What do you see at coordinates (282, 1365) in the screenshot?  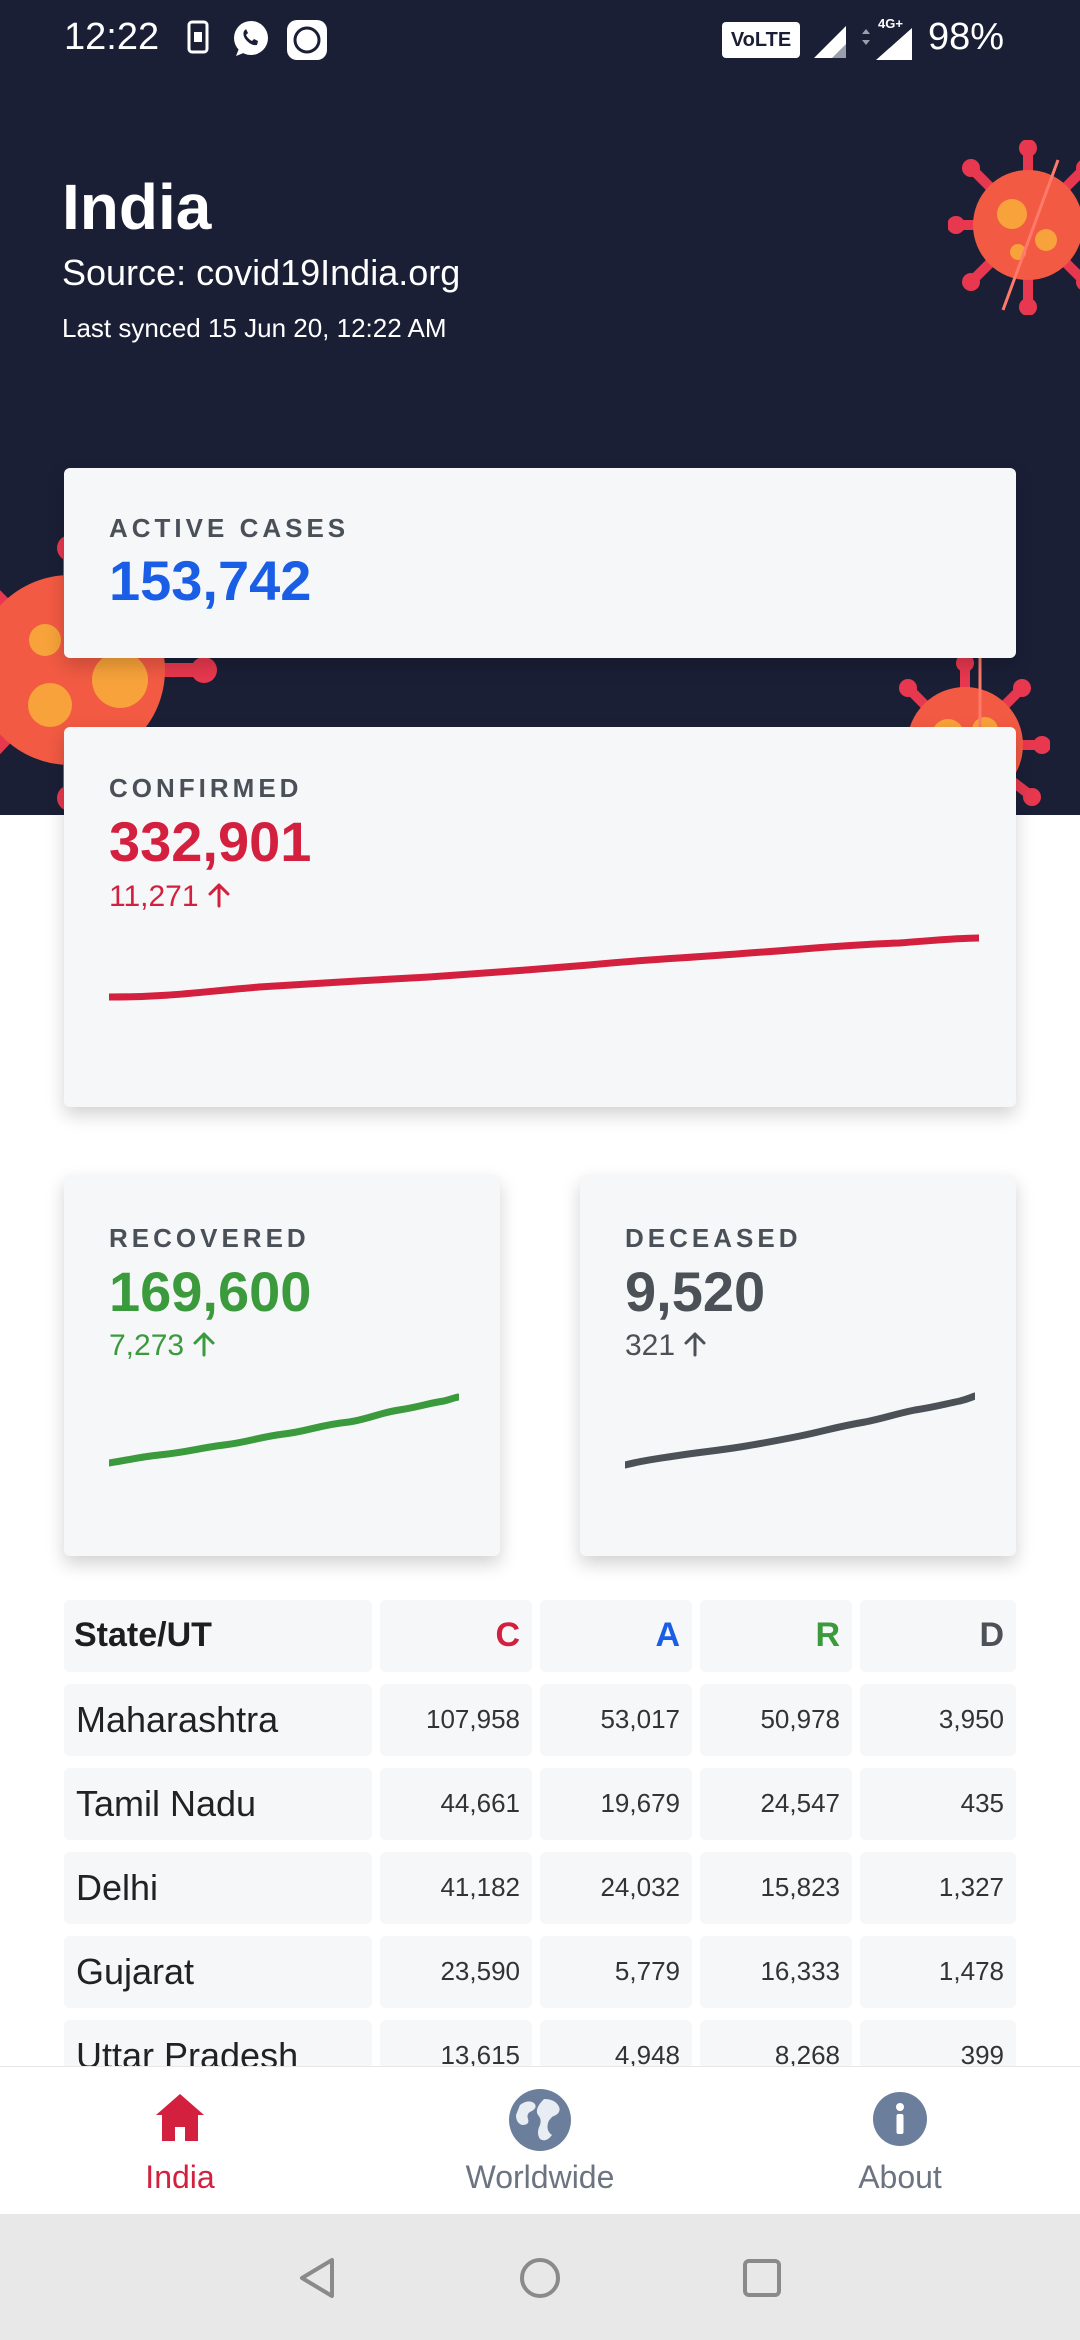 I see `recovered-card: RECOVERED 169,600 7,273` at bounding box center [282, 1365].